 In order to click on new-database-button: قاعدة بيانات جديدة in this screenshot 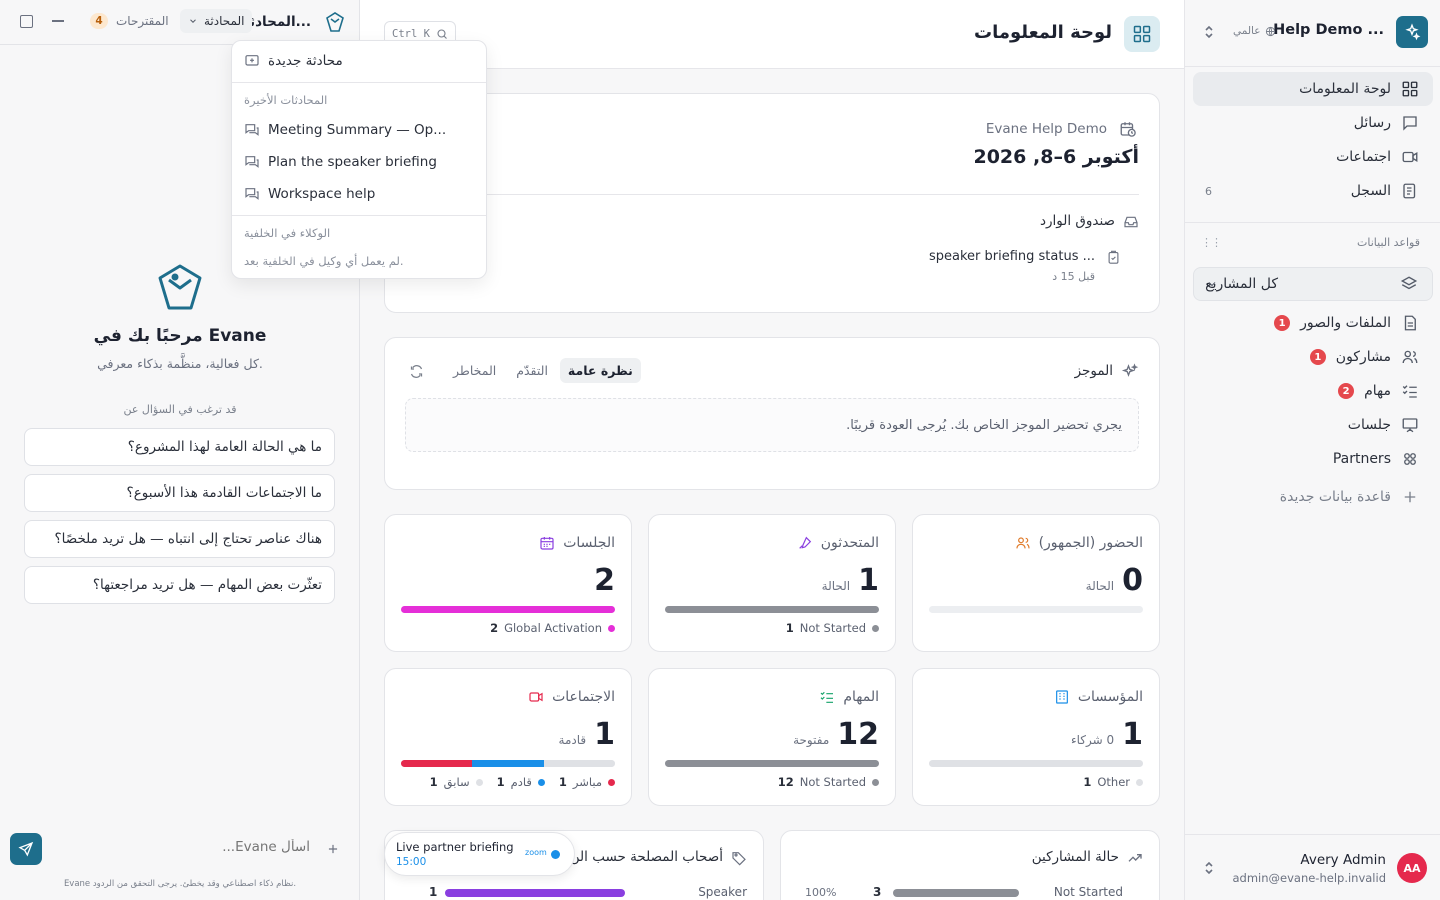, I will do `click(1313, 497)`.